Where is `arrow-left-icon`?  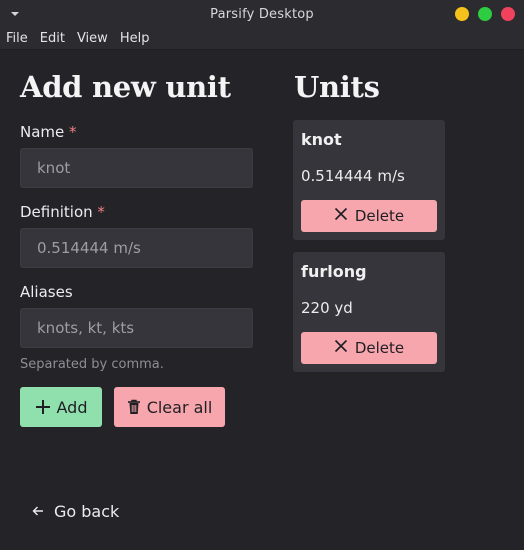 arrow-left-icon is located at coordinates (38, 511).